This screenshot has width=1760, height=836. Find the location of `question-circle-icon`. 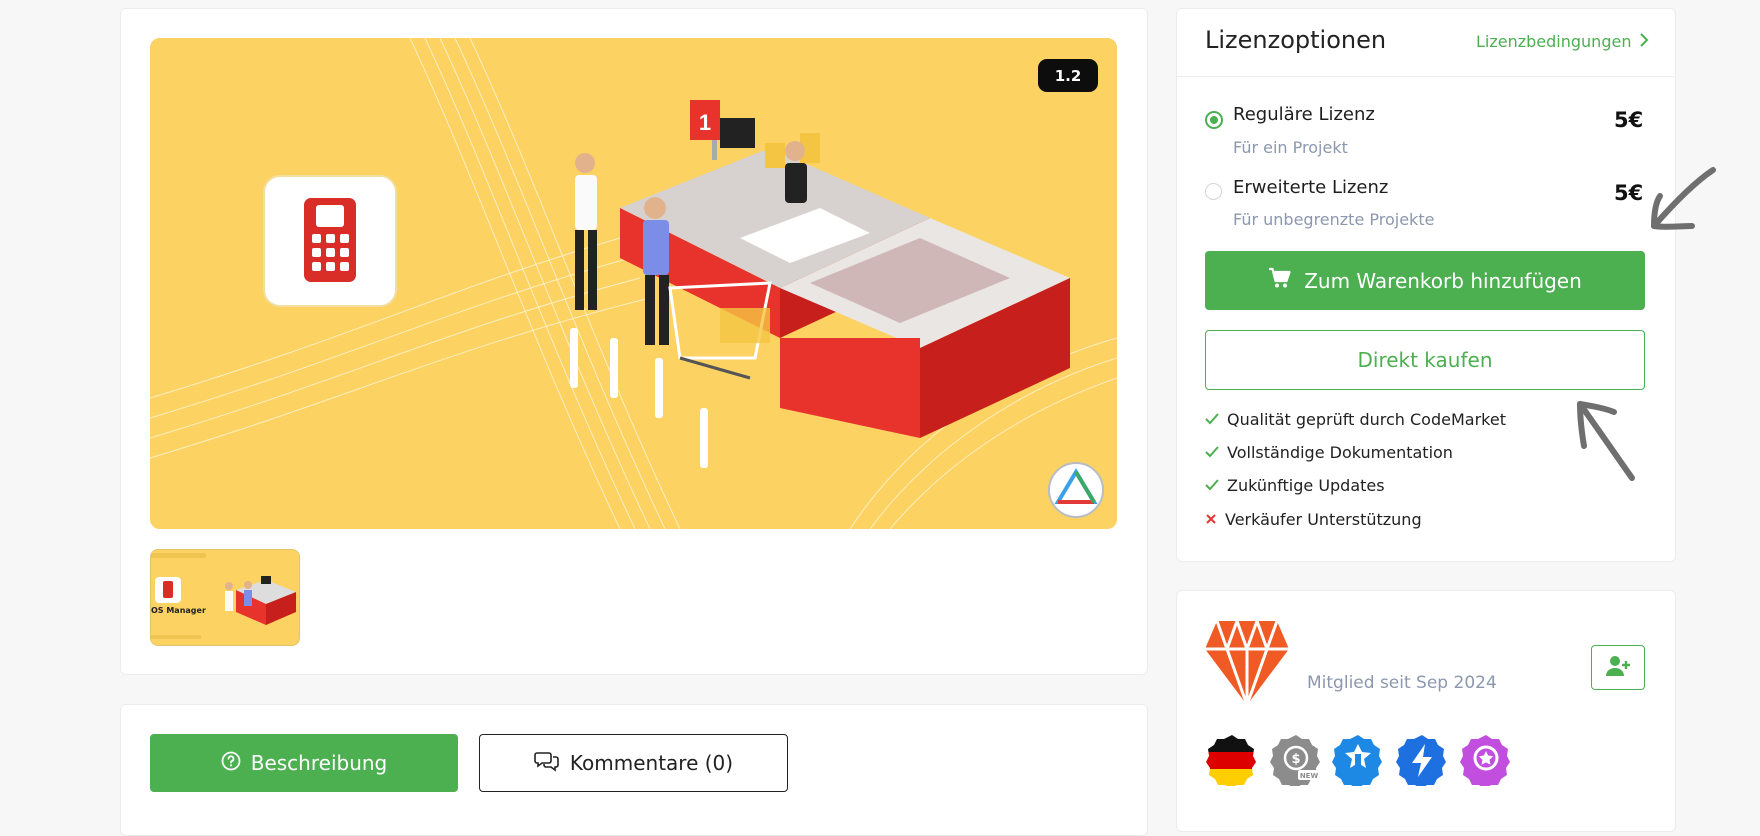

question-circle-icon is located at coordinates (231, 763).